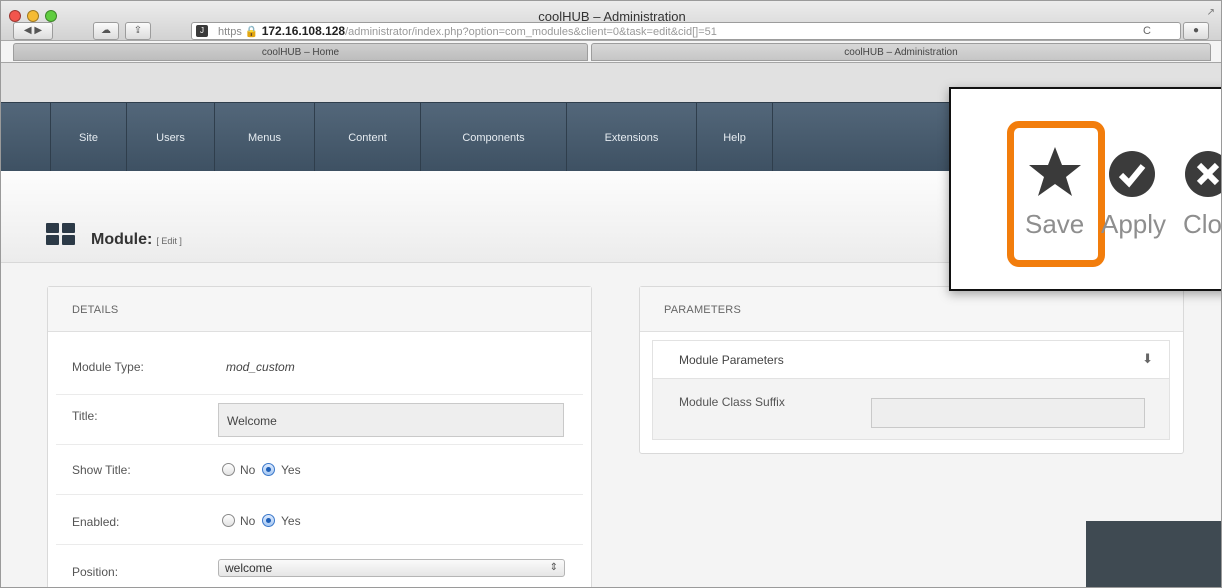 Image resolution: width=1222 pixels, height=588 pixels. Describe the element at coordinates (171, 137) in the screenshot. I see `nav-users: Users` at that location.